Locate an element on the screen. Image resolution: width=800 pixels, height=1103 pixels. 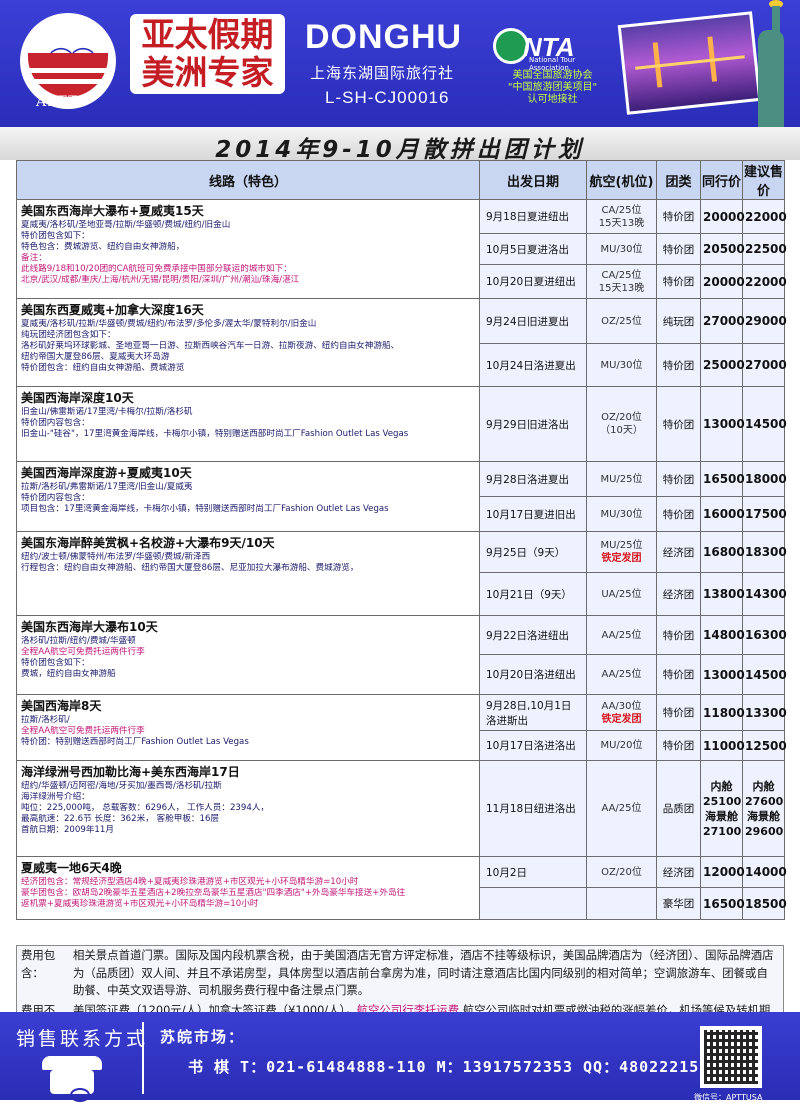
retail-price-text: 14300 is located at coordinates (766, 594).